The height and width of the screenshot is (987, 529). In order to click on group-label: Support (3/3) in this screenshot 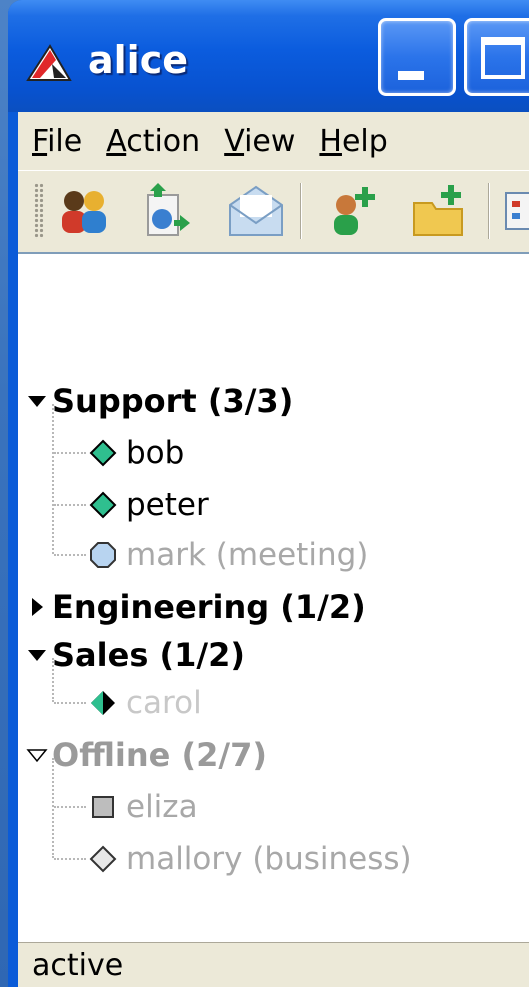, I will do `click(173, 401)`.